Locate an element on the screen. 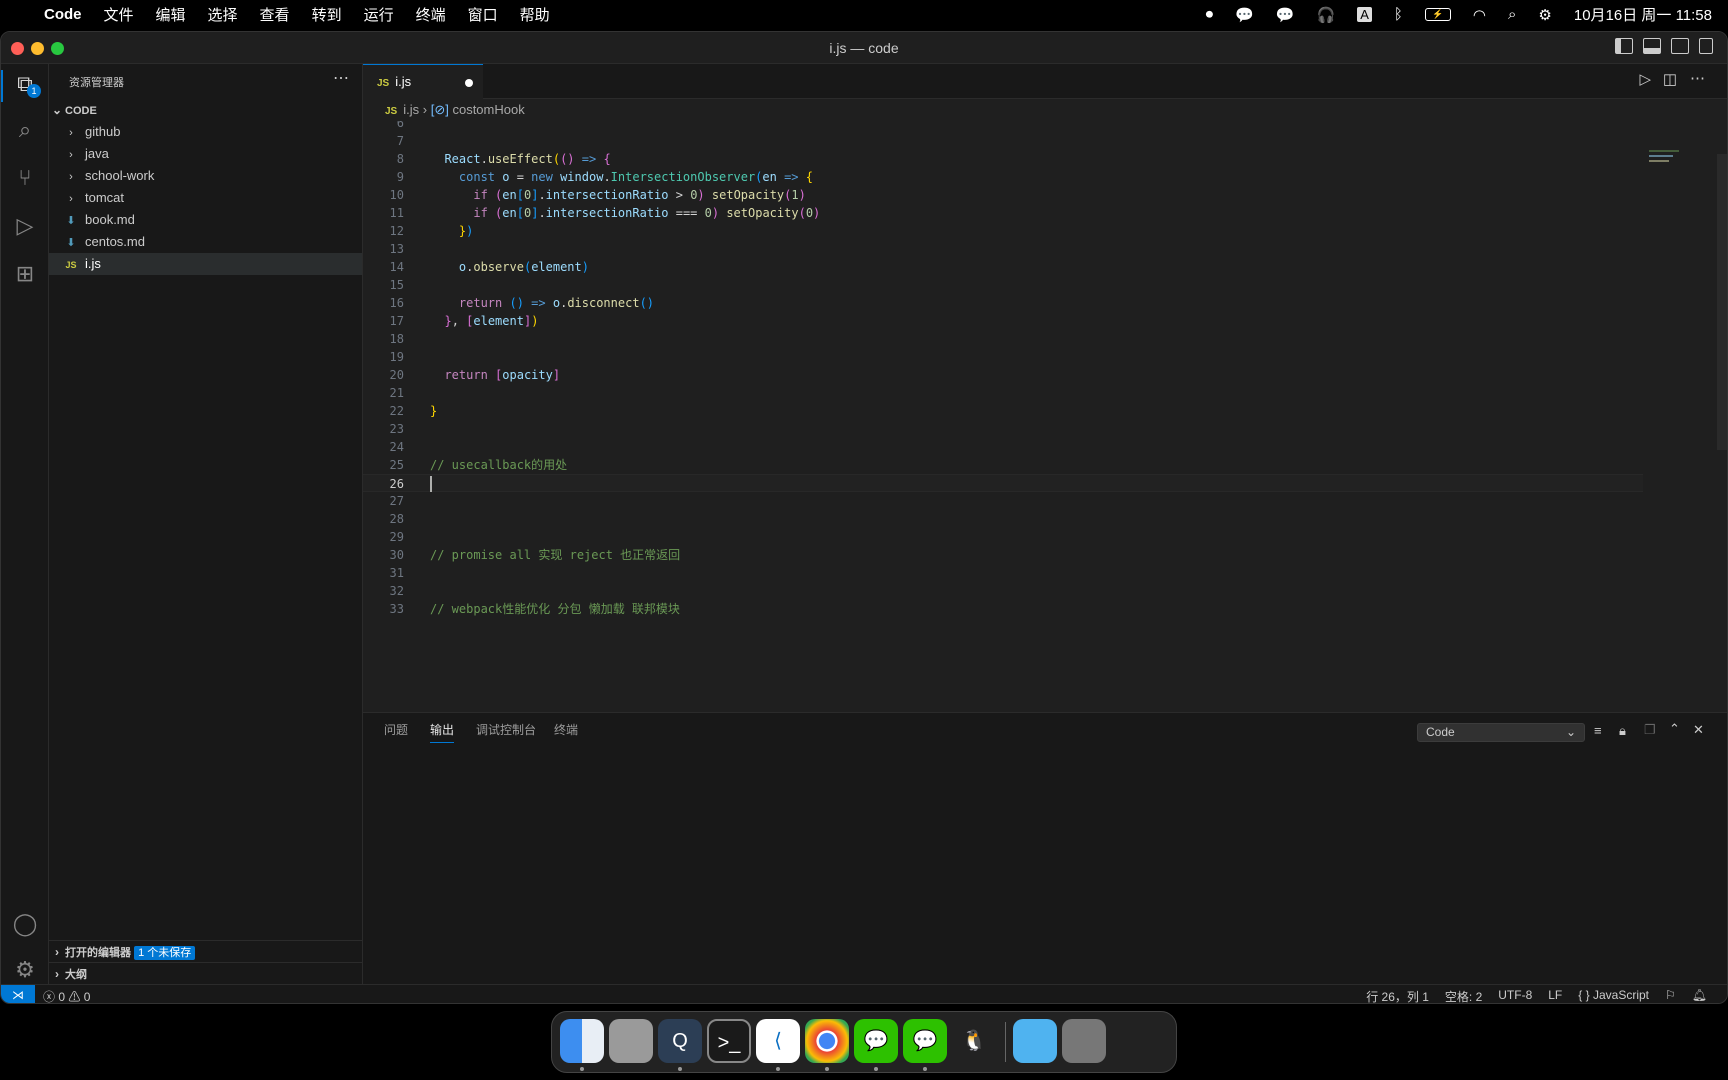 This screenshot has height=1080, width=1728. code-line: 6 is located at coordinates (1003, 126).